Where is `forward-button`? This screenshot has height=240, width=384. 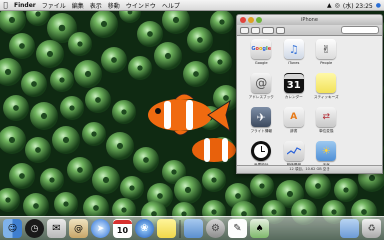
forward-button is located at coordinates (255, 30).